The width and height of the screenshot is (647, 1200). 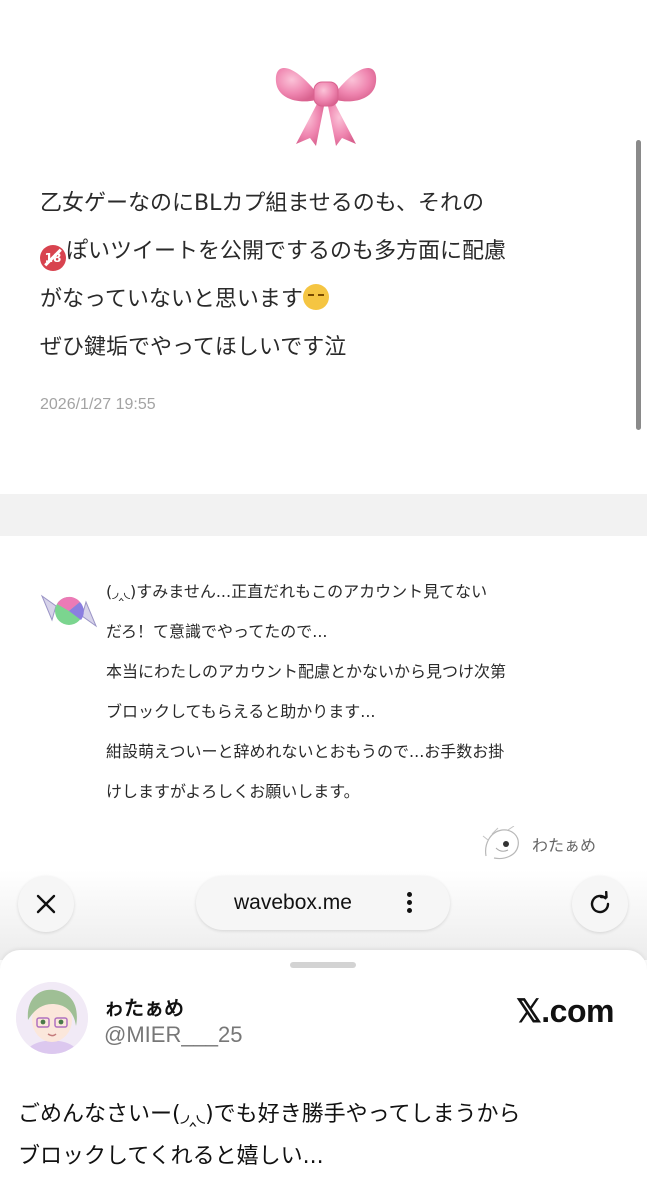 I want to click on message-line: ぜひ鍵垢でやってほしいです泣, so click(x=193, y=347).